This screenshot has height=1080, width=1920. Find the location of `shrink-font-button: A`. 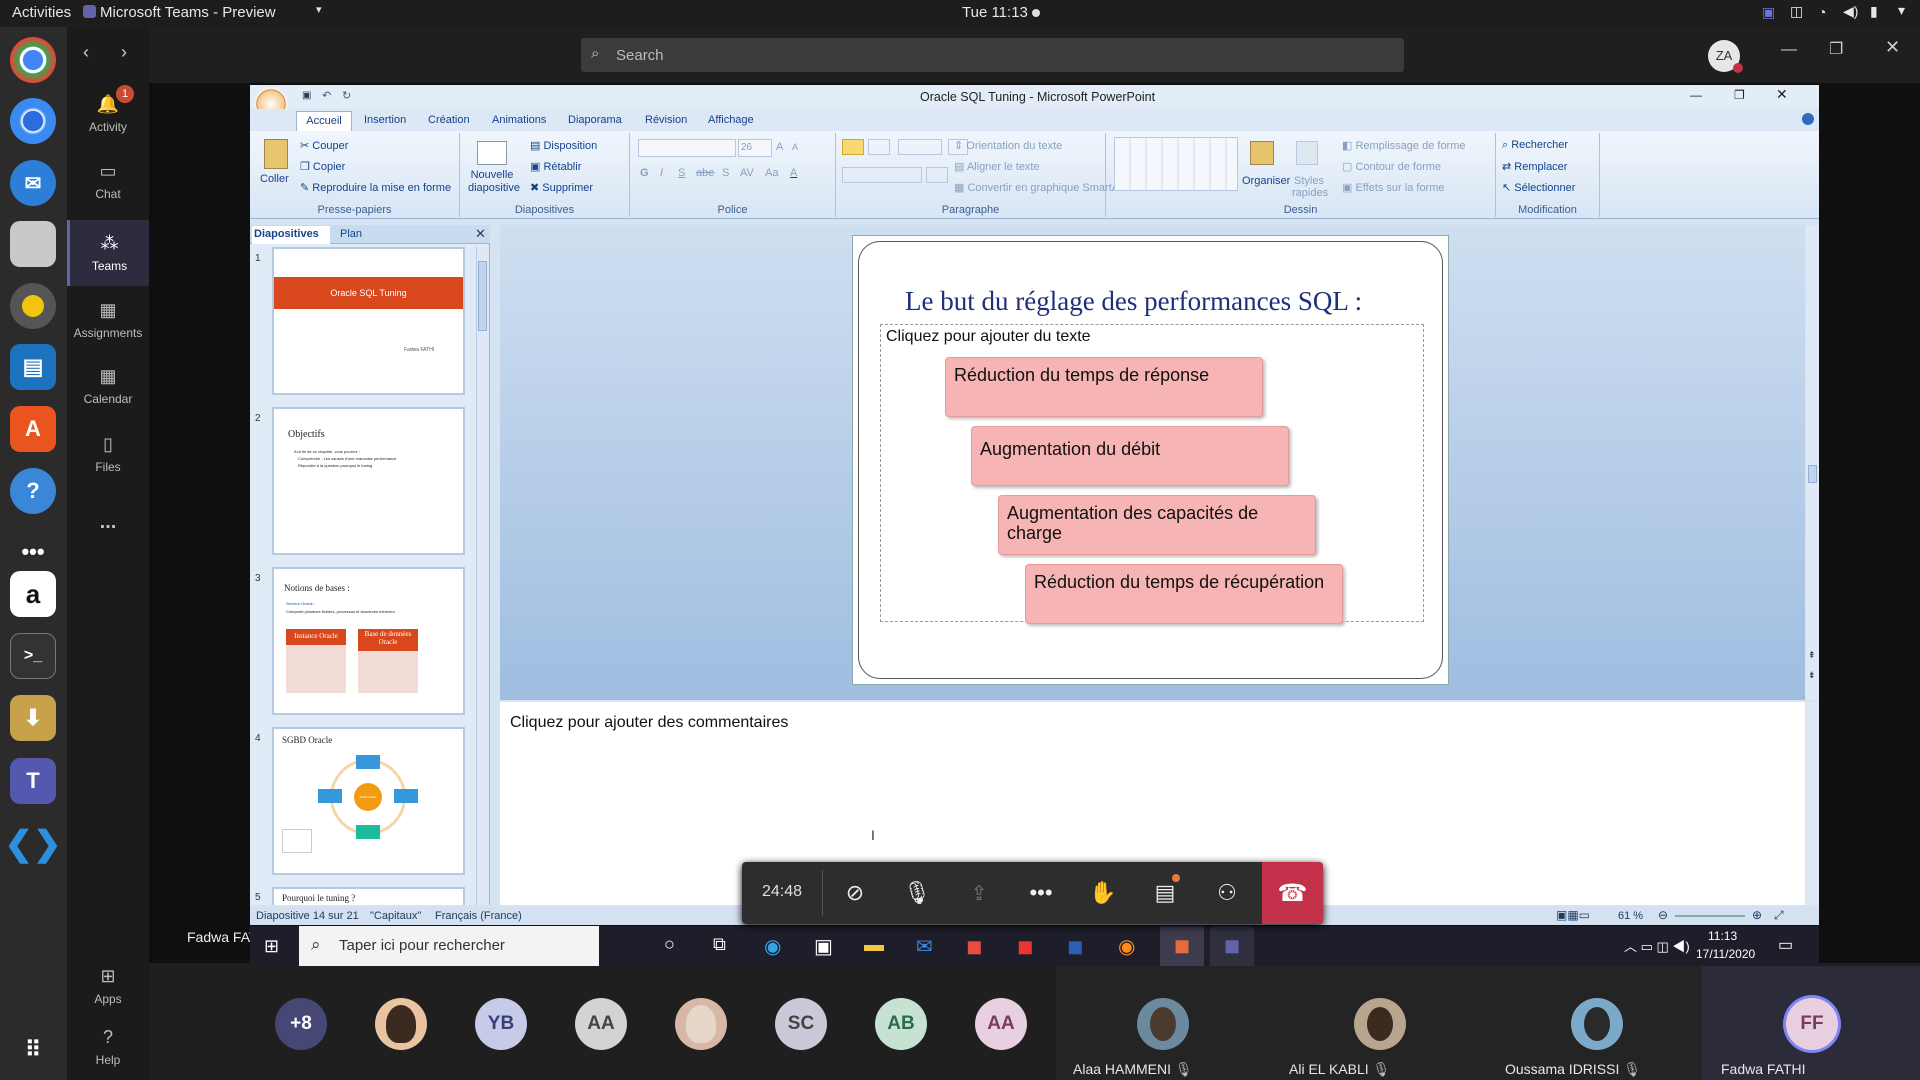

shrink-font-button: A is located at coordinates (795, 147).